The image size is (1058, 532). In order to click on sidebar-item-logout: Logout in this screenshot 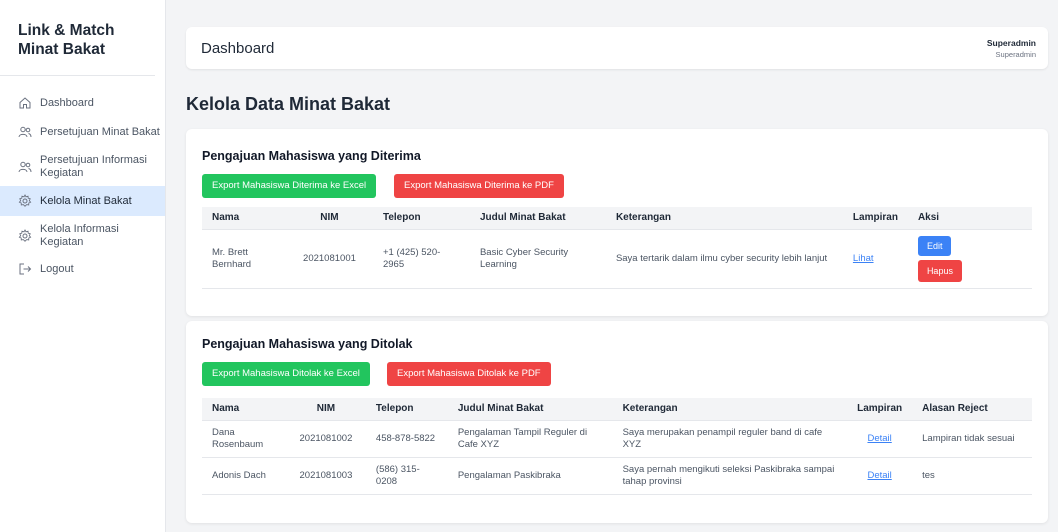, I will do `click(82, 269)`.